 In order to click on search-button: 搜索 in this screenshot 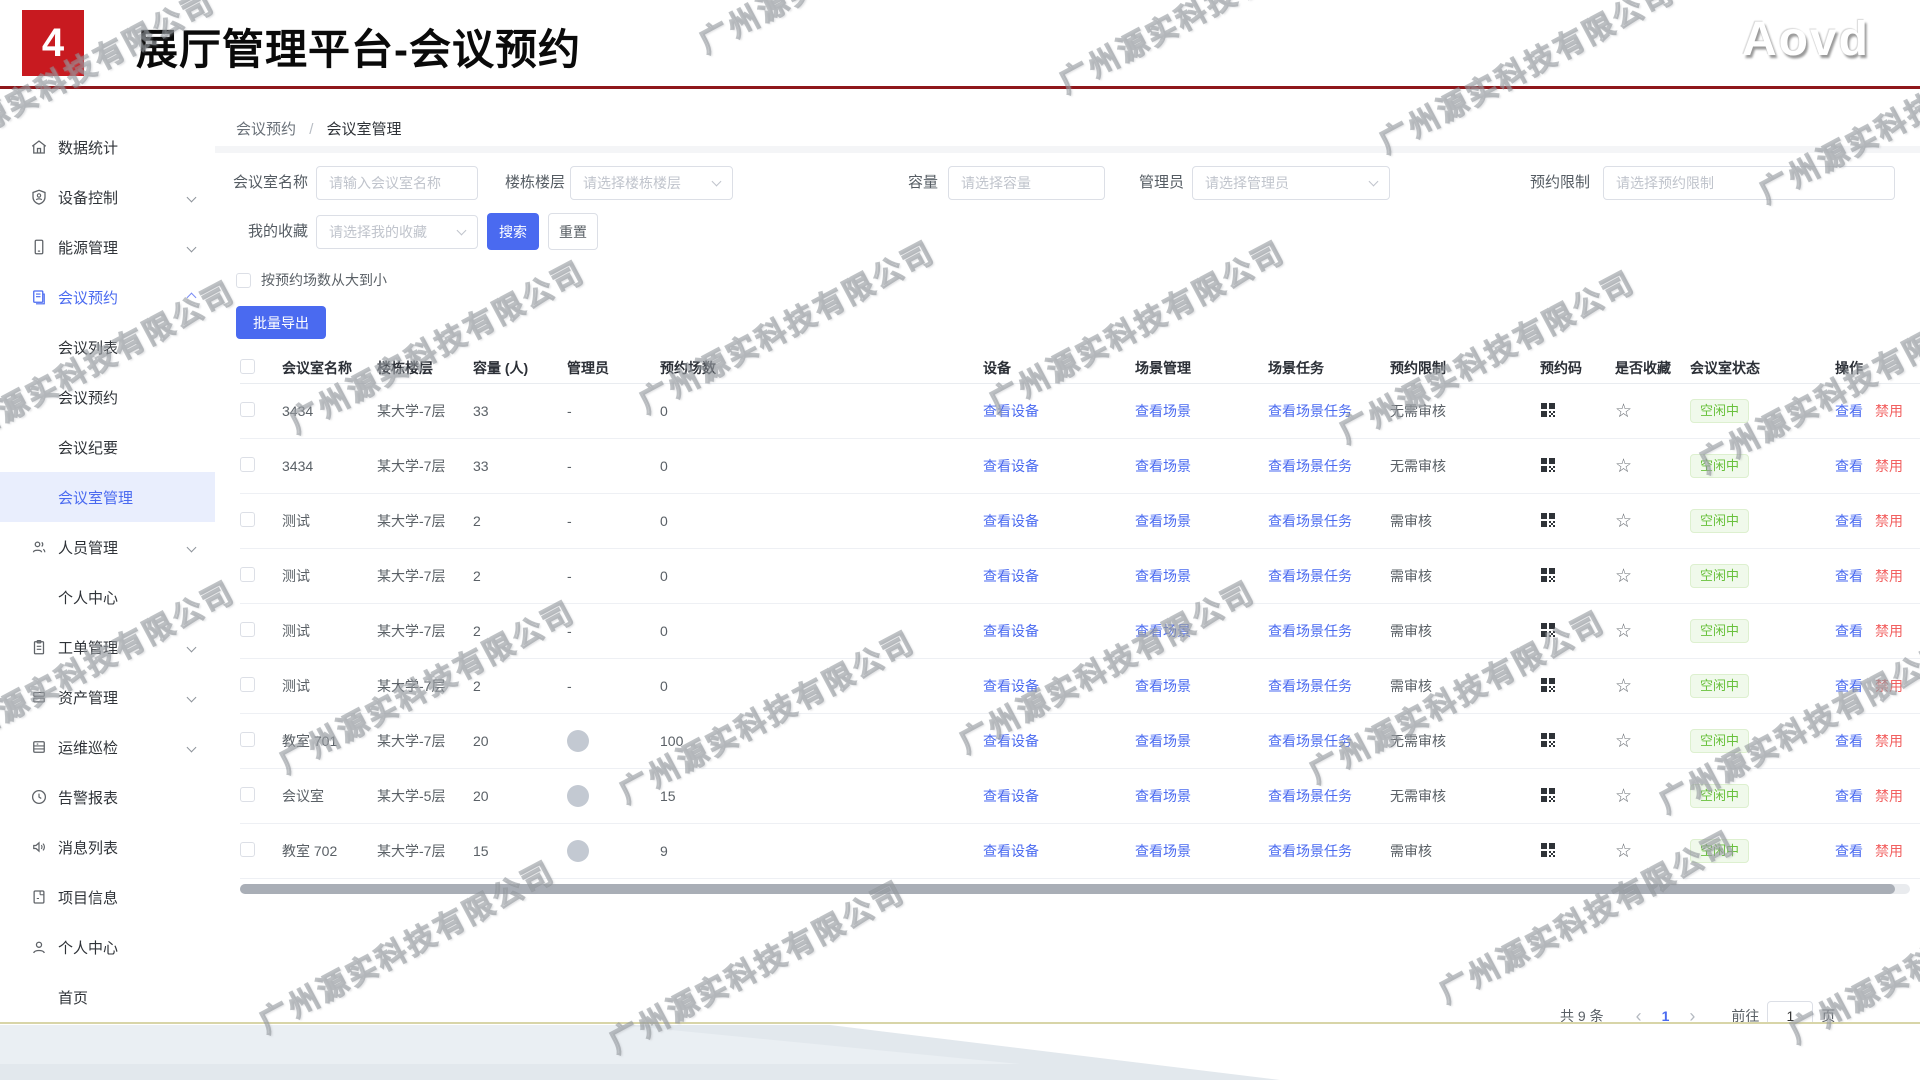, I will do `click(513, 231)`.